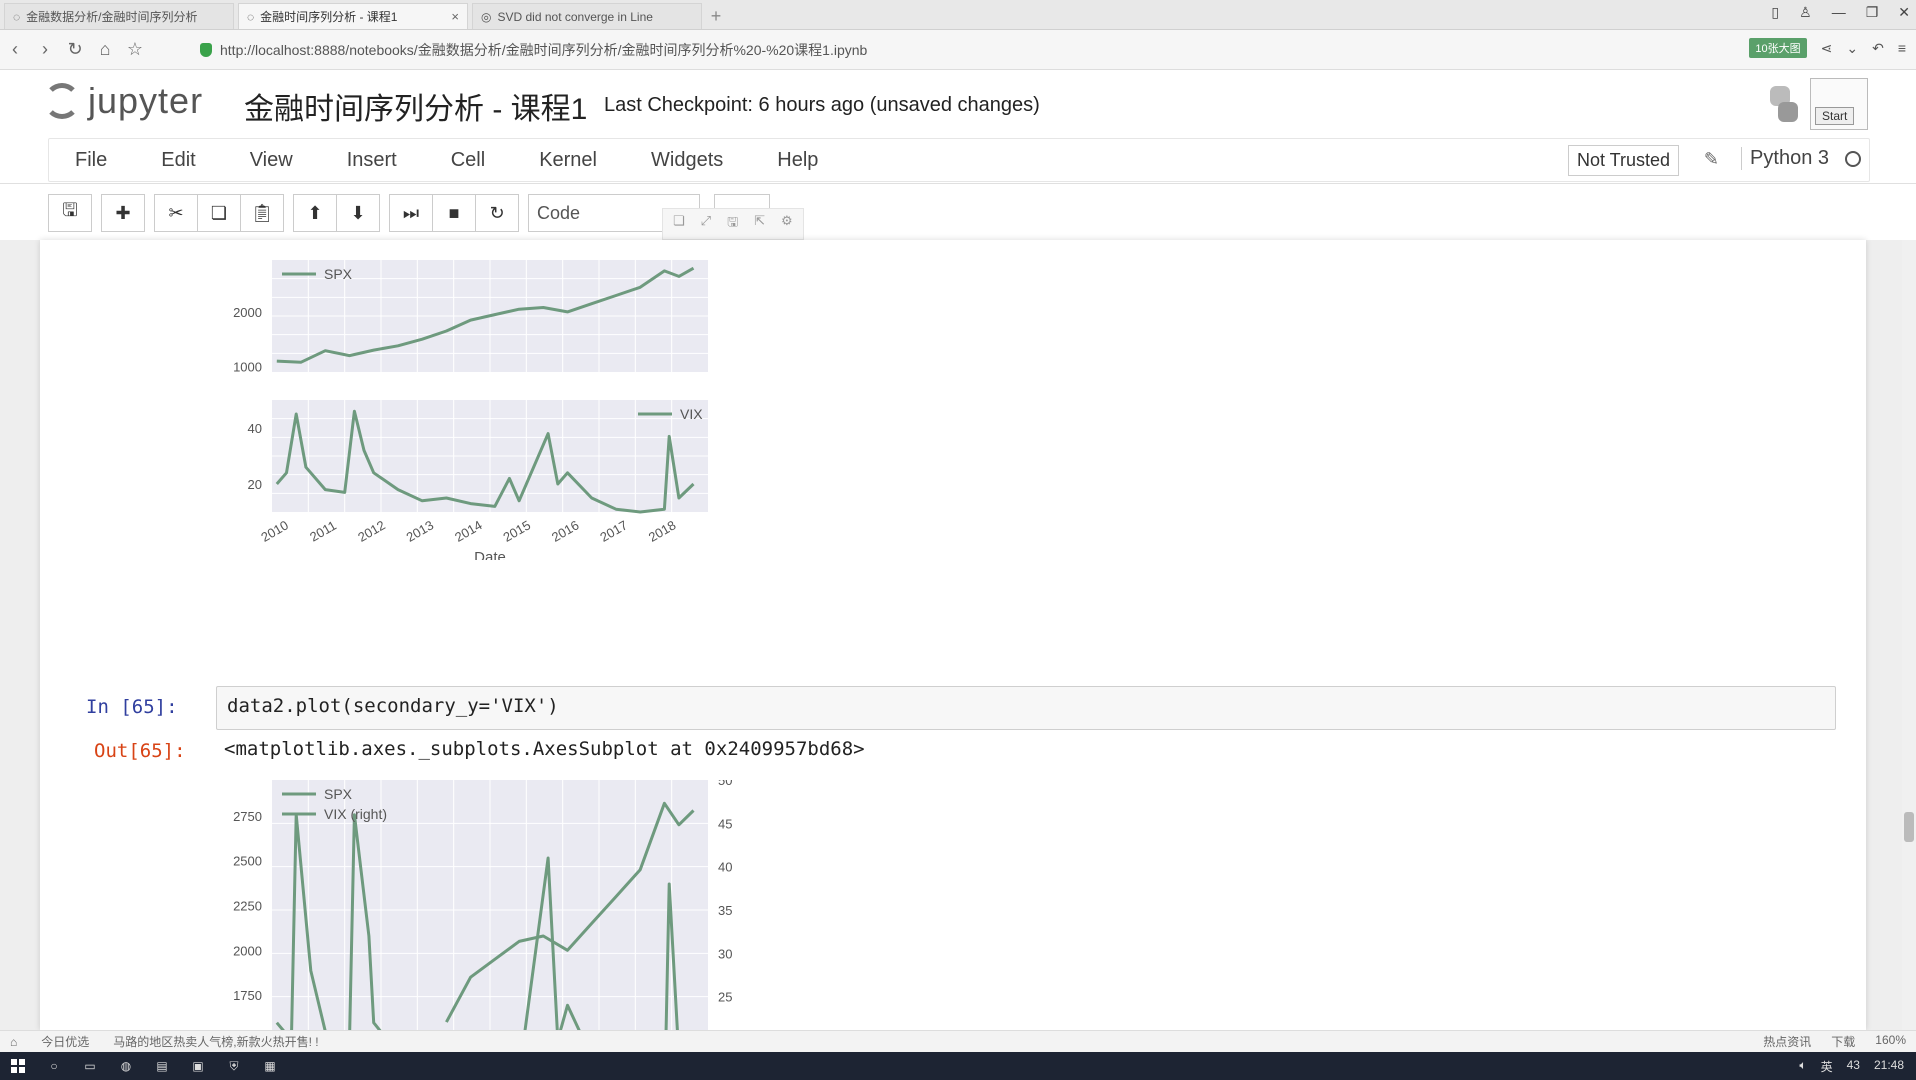 The height and width of the screenshot is (1080, 1916). Describe the element at coordinates (411, 213) in the screenshot. I see `run-icon: ⏭` at that location.